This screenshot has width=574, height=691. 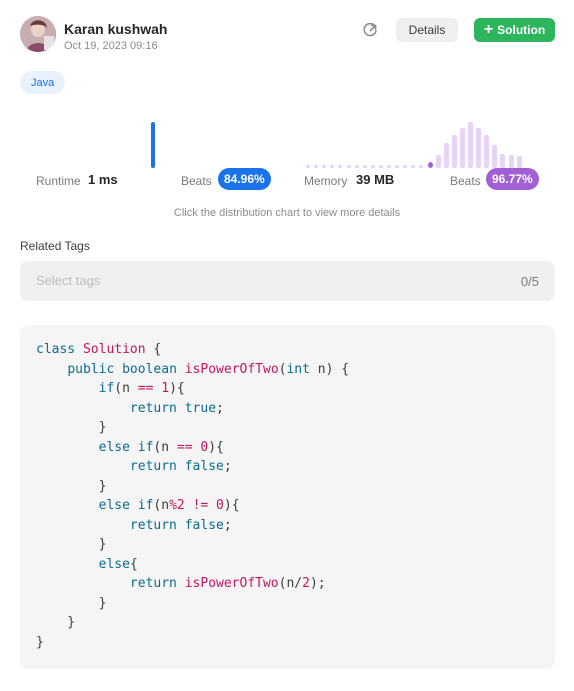 I want to click on tags-input, so click(x=186, y=280).